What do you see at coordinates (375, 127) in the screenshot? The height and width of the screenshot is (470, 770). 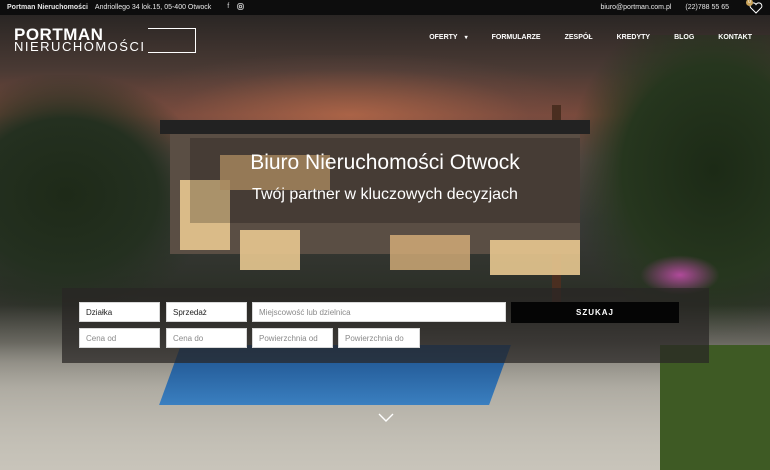 I see `house-roof` at bounding box center [375, 127].